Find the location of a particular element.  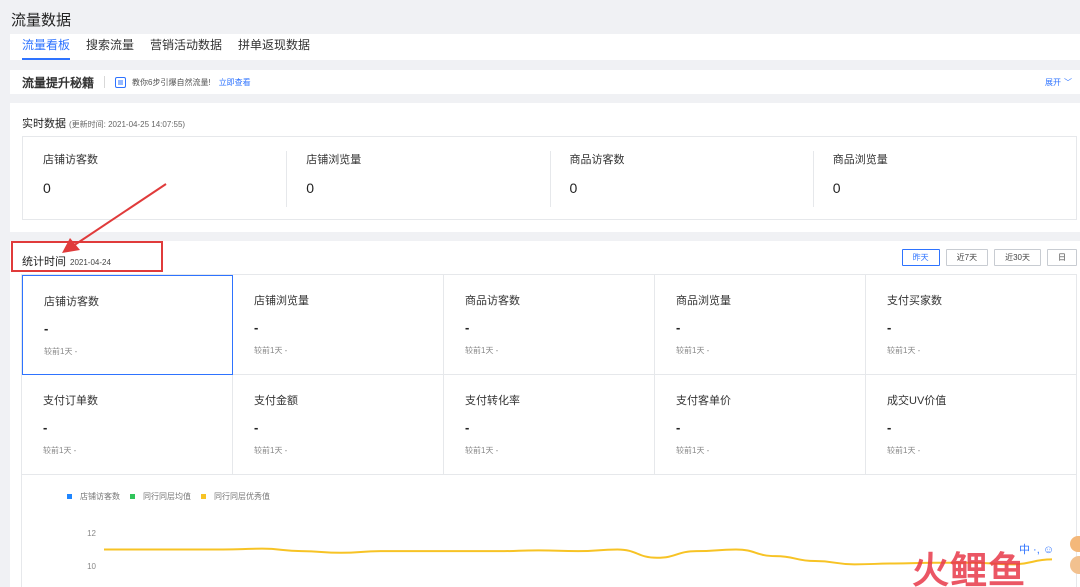

tab-bar: 流量看板 搜索流量 营销活动数据 拼单返现数据 is located at coordinates (545, 47).